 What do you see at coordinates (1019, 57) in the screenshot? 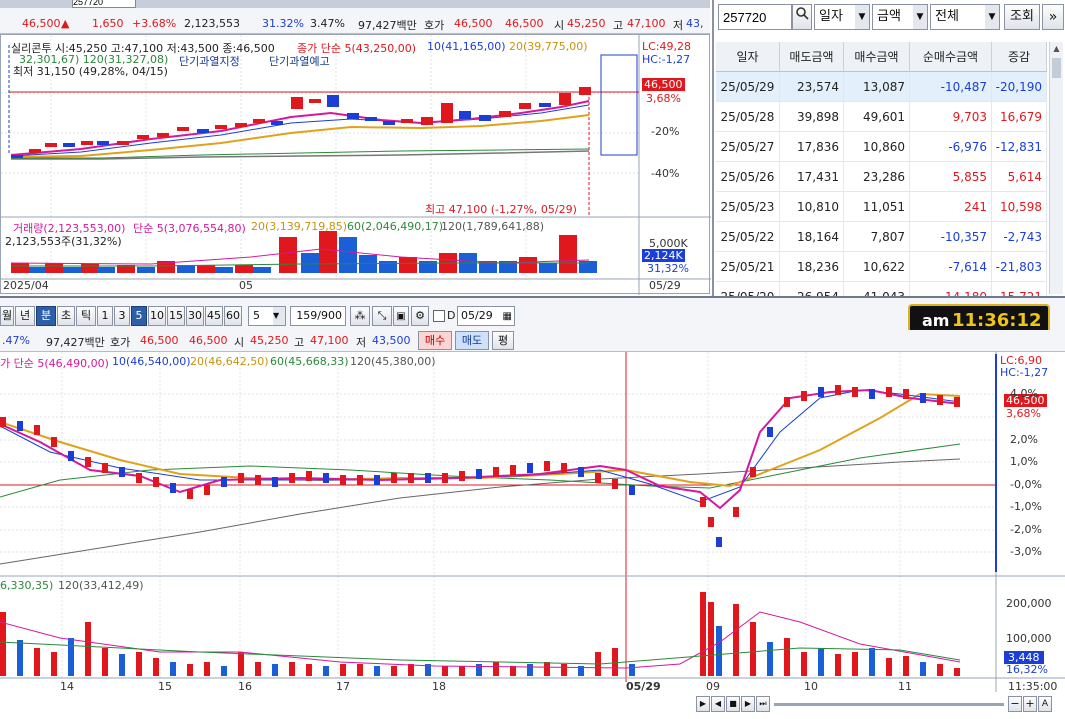
I see `col-header-change: 증감` at bounding box center [1019, 57].